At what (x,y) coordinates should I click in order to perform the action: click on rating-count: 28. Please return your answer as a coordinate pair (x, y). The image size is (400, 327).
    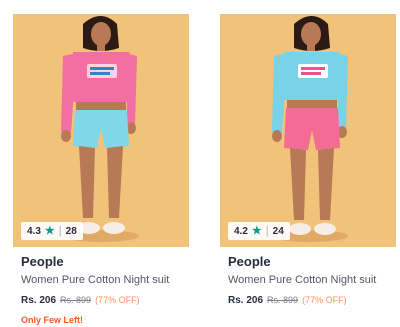
    Looking at the image, I should click on (71, 231).